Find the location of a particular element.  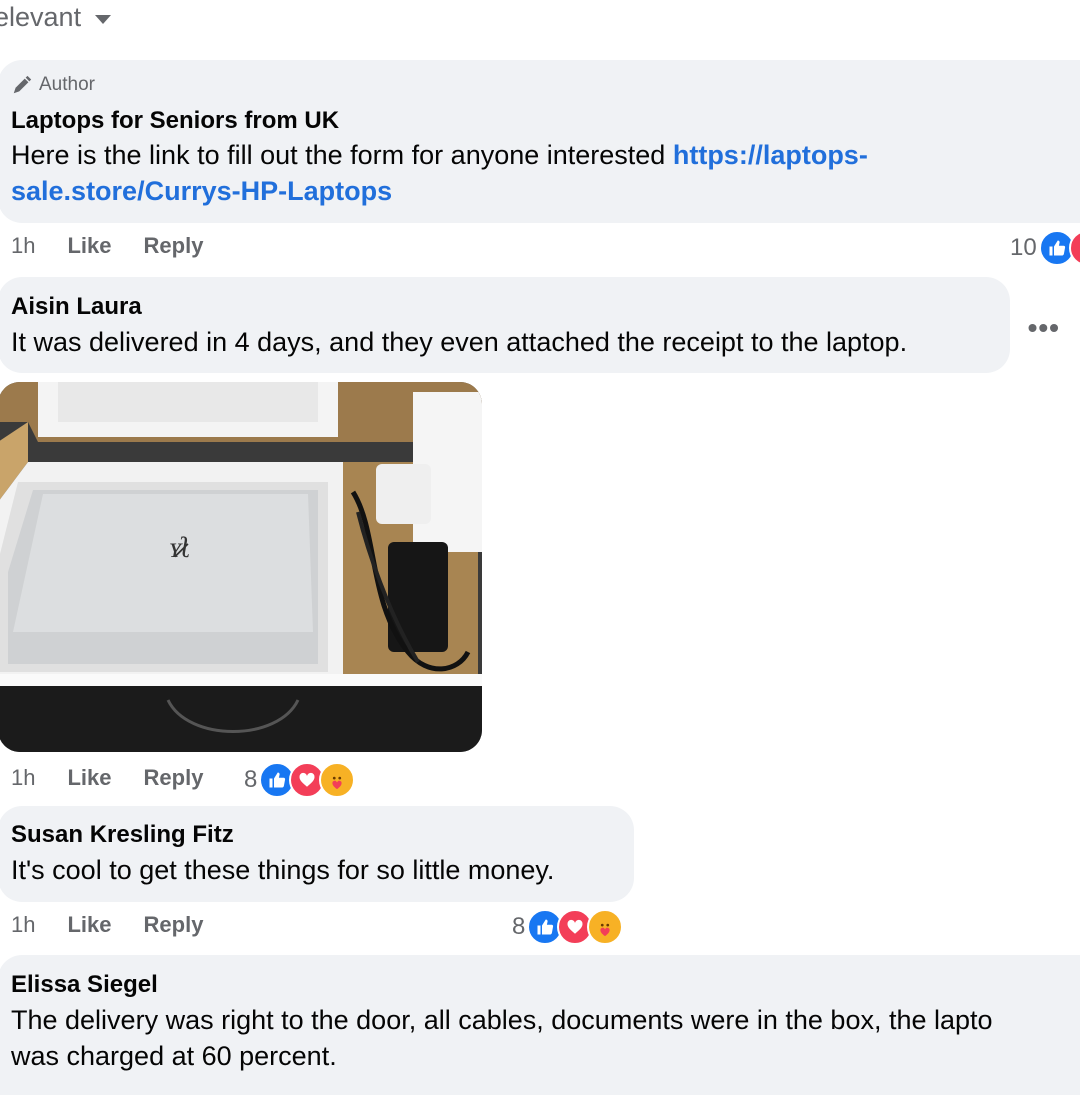

commenter-name: Laptops for Seniors from UK is located at coordinates (175, 121).